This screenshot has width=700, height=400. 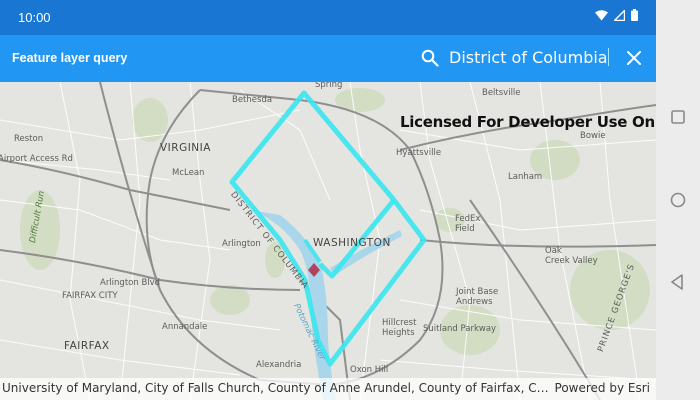 I want to click on wifi-icon, so click(x=601, y=14).